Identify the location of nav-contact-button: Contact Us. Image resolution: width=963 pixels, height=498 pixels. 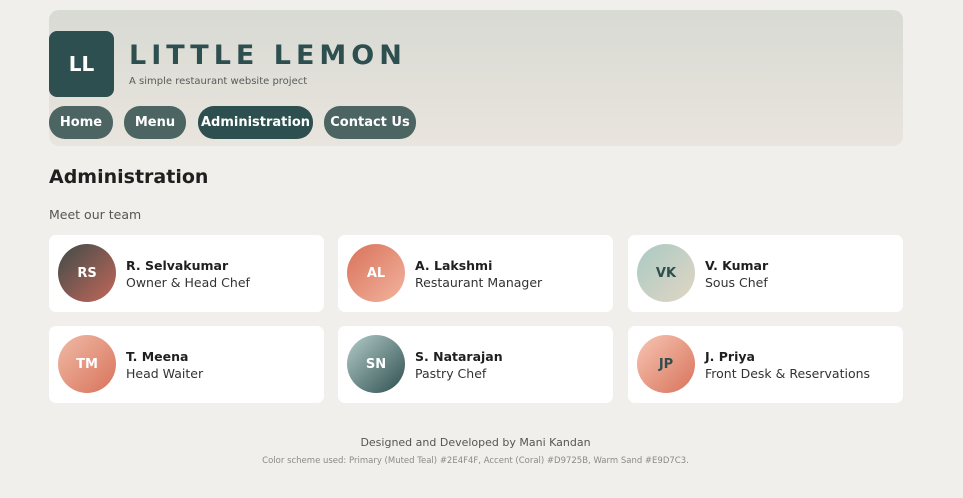
(370, 122).